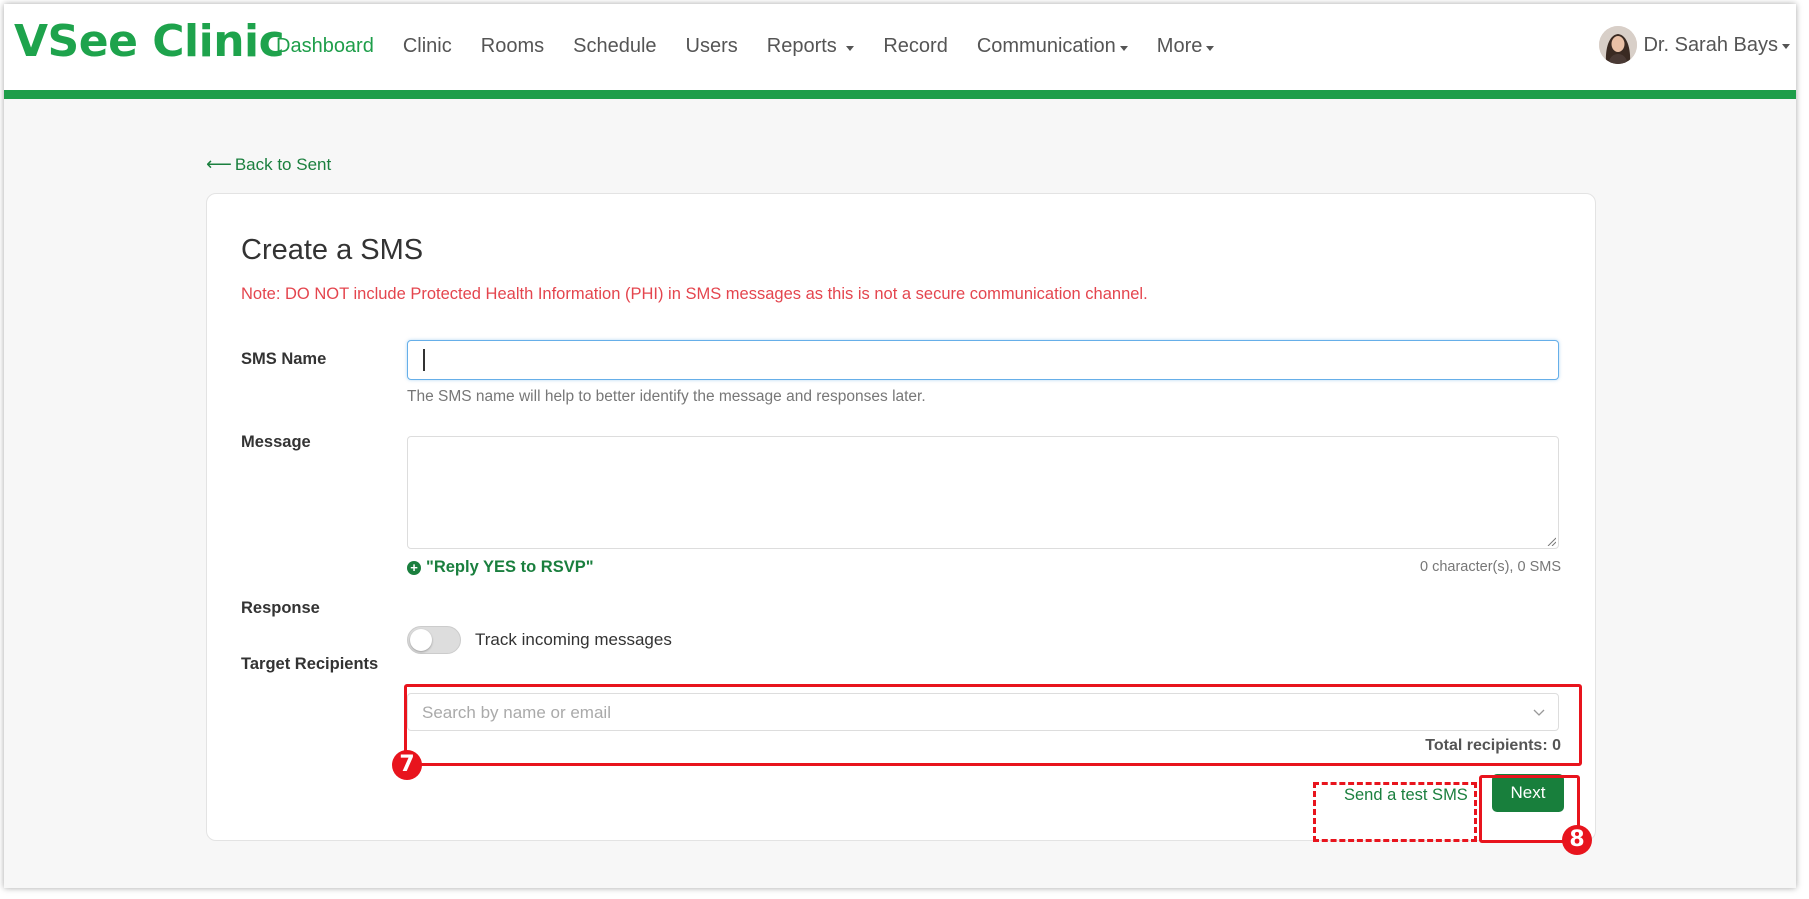 The image size is (1809, 899). I want to click on resize-handle-icon, so click(1551, 541).